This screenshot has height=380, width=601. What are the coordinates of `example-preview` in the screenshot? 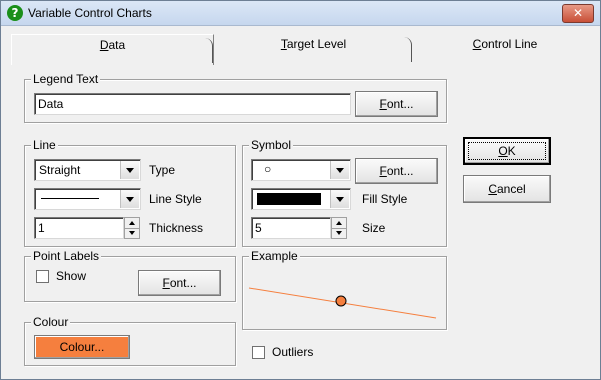 It's located at (342, 303).